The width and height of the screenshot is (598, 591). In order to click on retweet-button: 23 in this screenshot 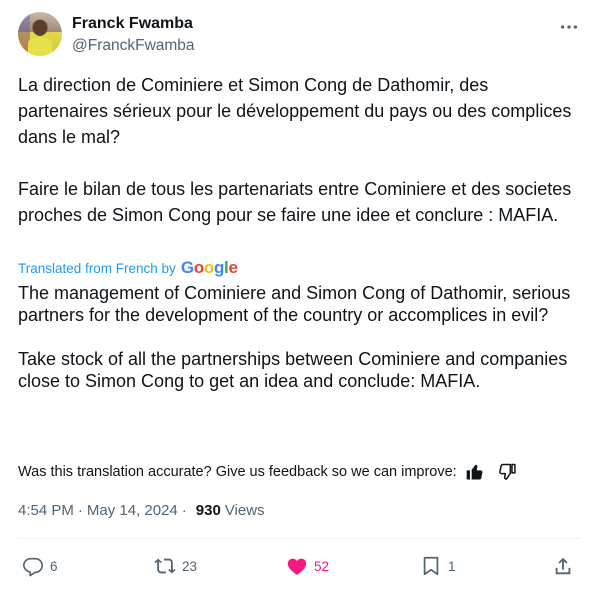, I will do `click(175, 566)`.